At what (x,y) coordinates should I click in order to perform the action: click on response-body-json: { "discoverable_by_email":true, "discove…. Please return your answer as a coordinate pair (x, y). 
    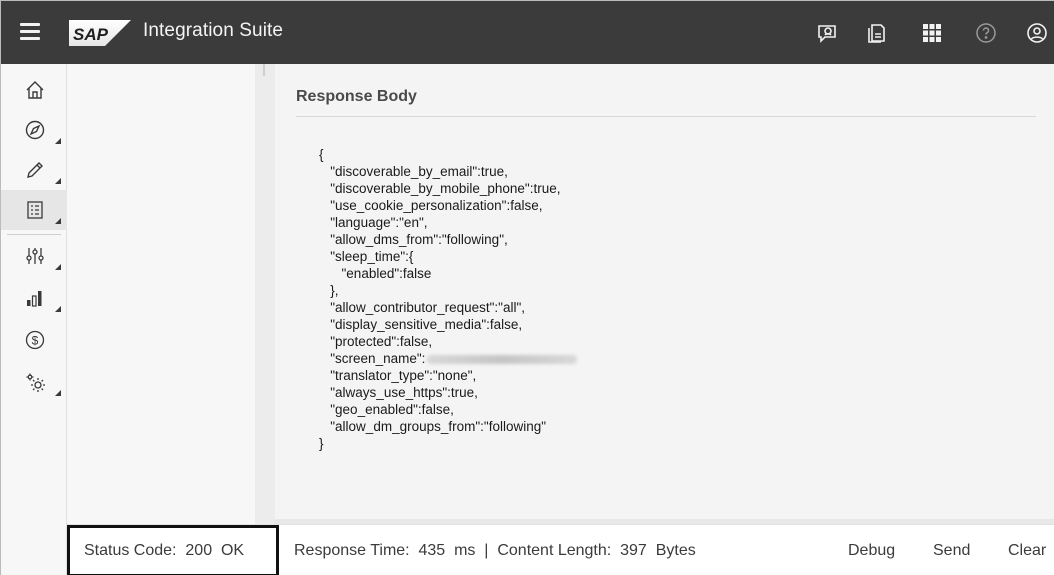
    Looking at the image, I should click on (448, 299).